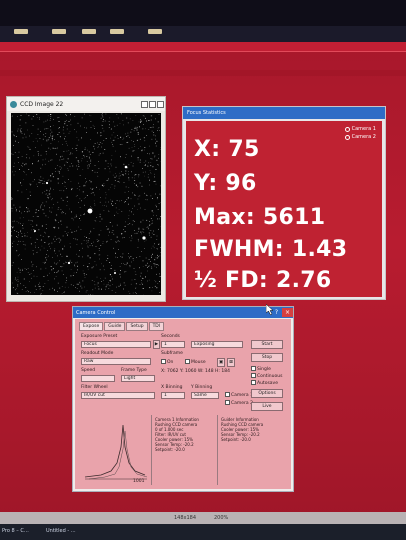 The width and height of the screenshot is (406, 540). I want to click on close-button, so click(160, 104).